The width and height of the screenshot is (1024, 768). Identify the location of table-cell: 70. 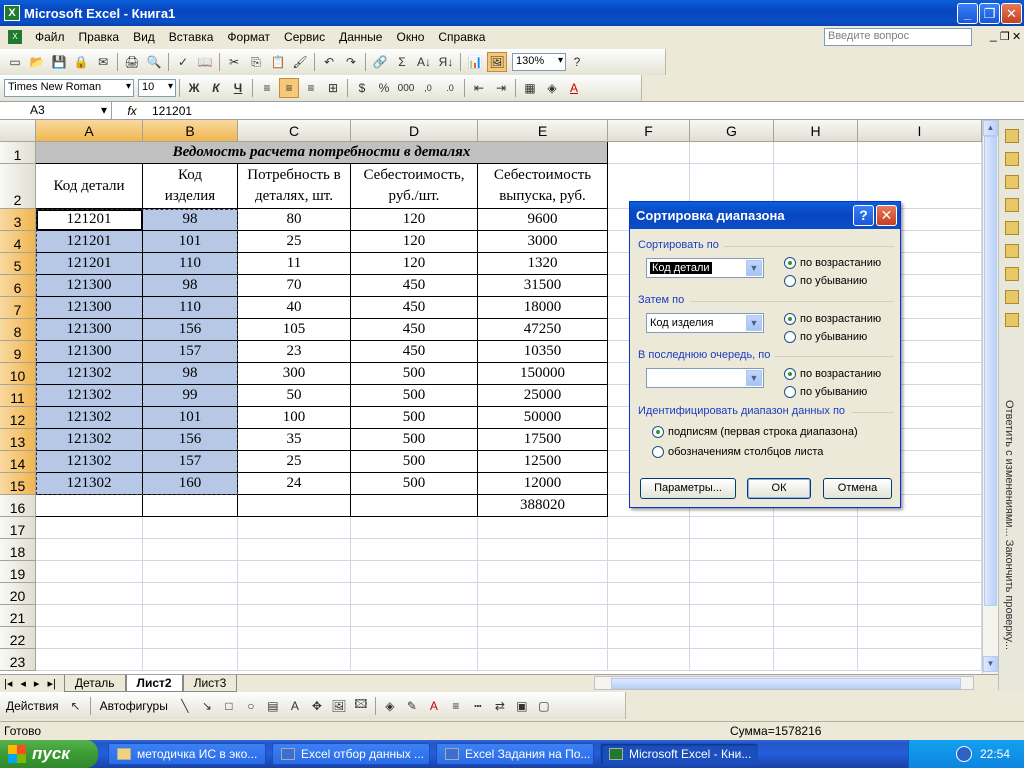
(294, 286).